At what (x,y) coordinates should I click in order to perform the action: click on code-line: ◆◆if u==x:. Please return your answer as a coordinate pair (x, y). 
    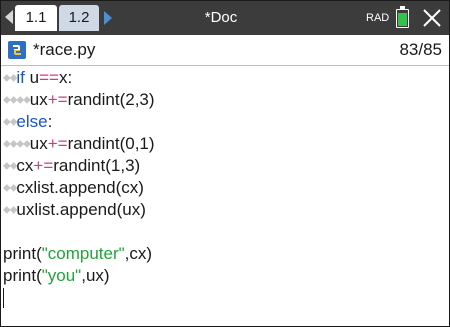
    Looking at the image, I should click on (37, 78).